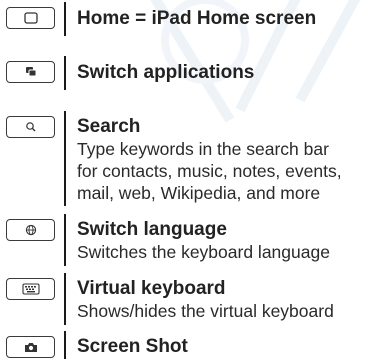  I want to click on legend-description-line: Type keywords in the search bar, so click(203, 149).